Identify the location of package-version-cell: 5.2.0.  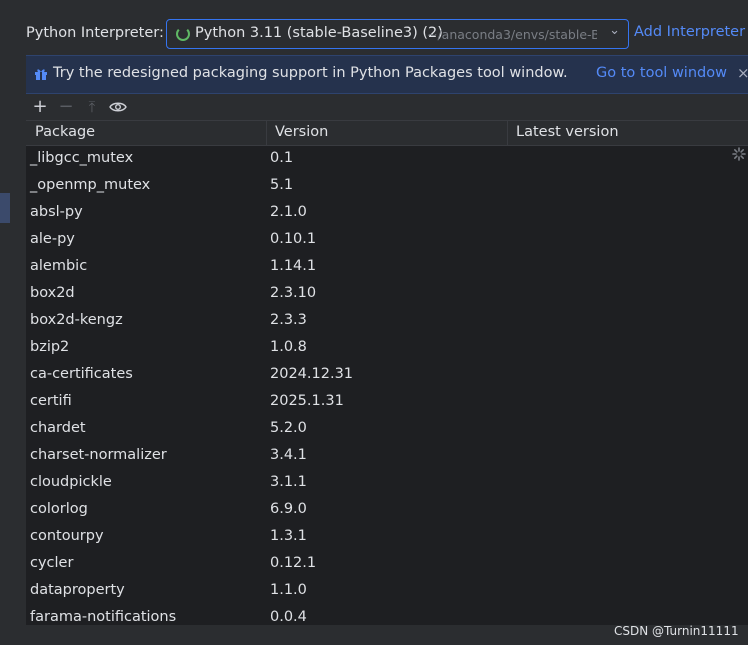
(288, 428).